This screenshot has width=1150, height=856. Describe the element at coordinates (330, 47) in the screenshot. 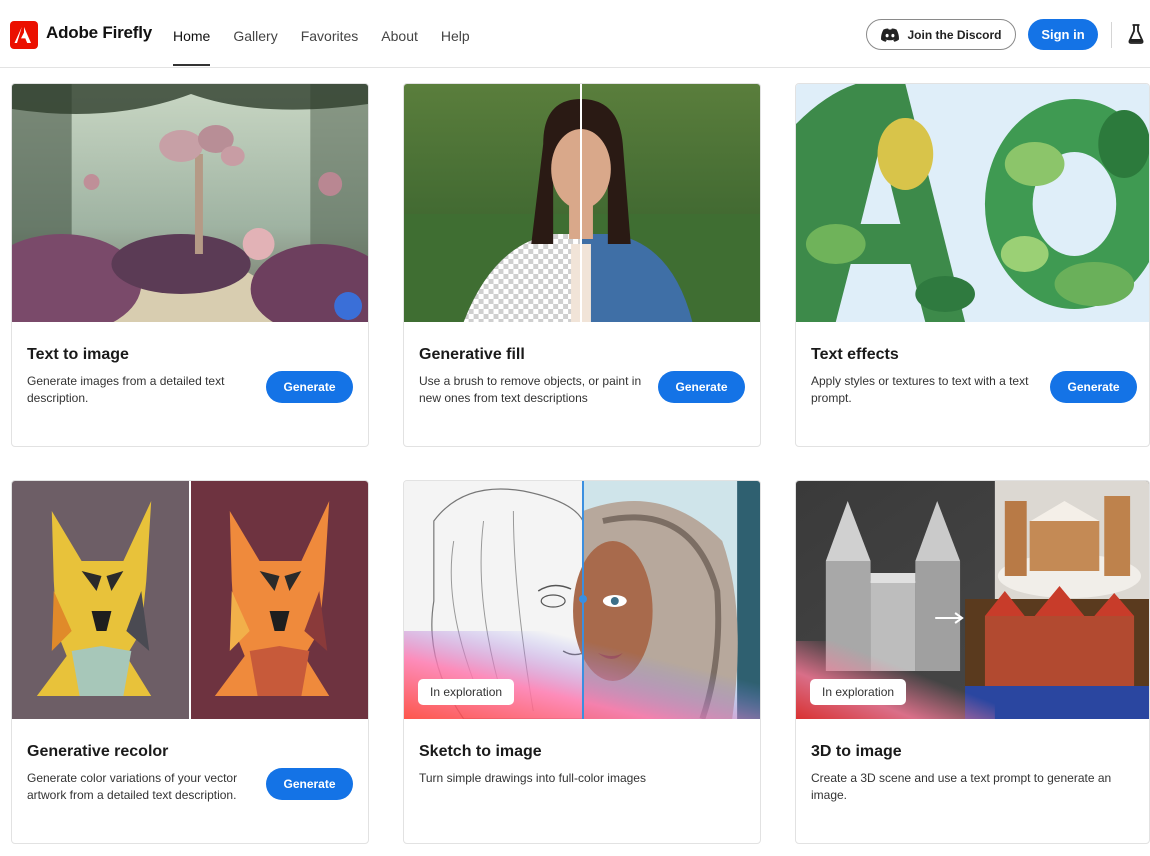

I see `nav-favorites: Favorites` at that location.